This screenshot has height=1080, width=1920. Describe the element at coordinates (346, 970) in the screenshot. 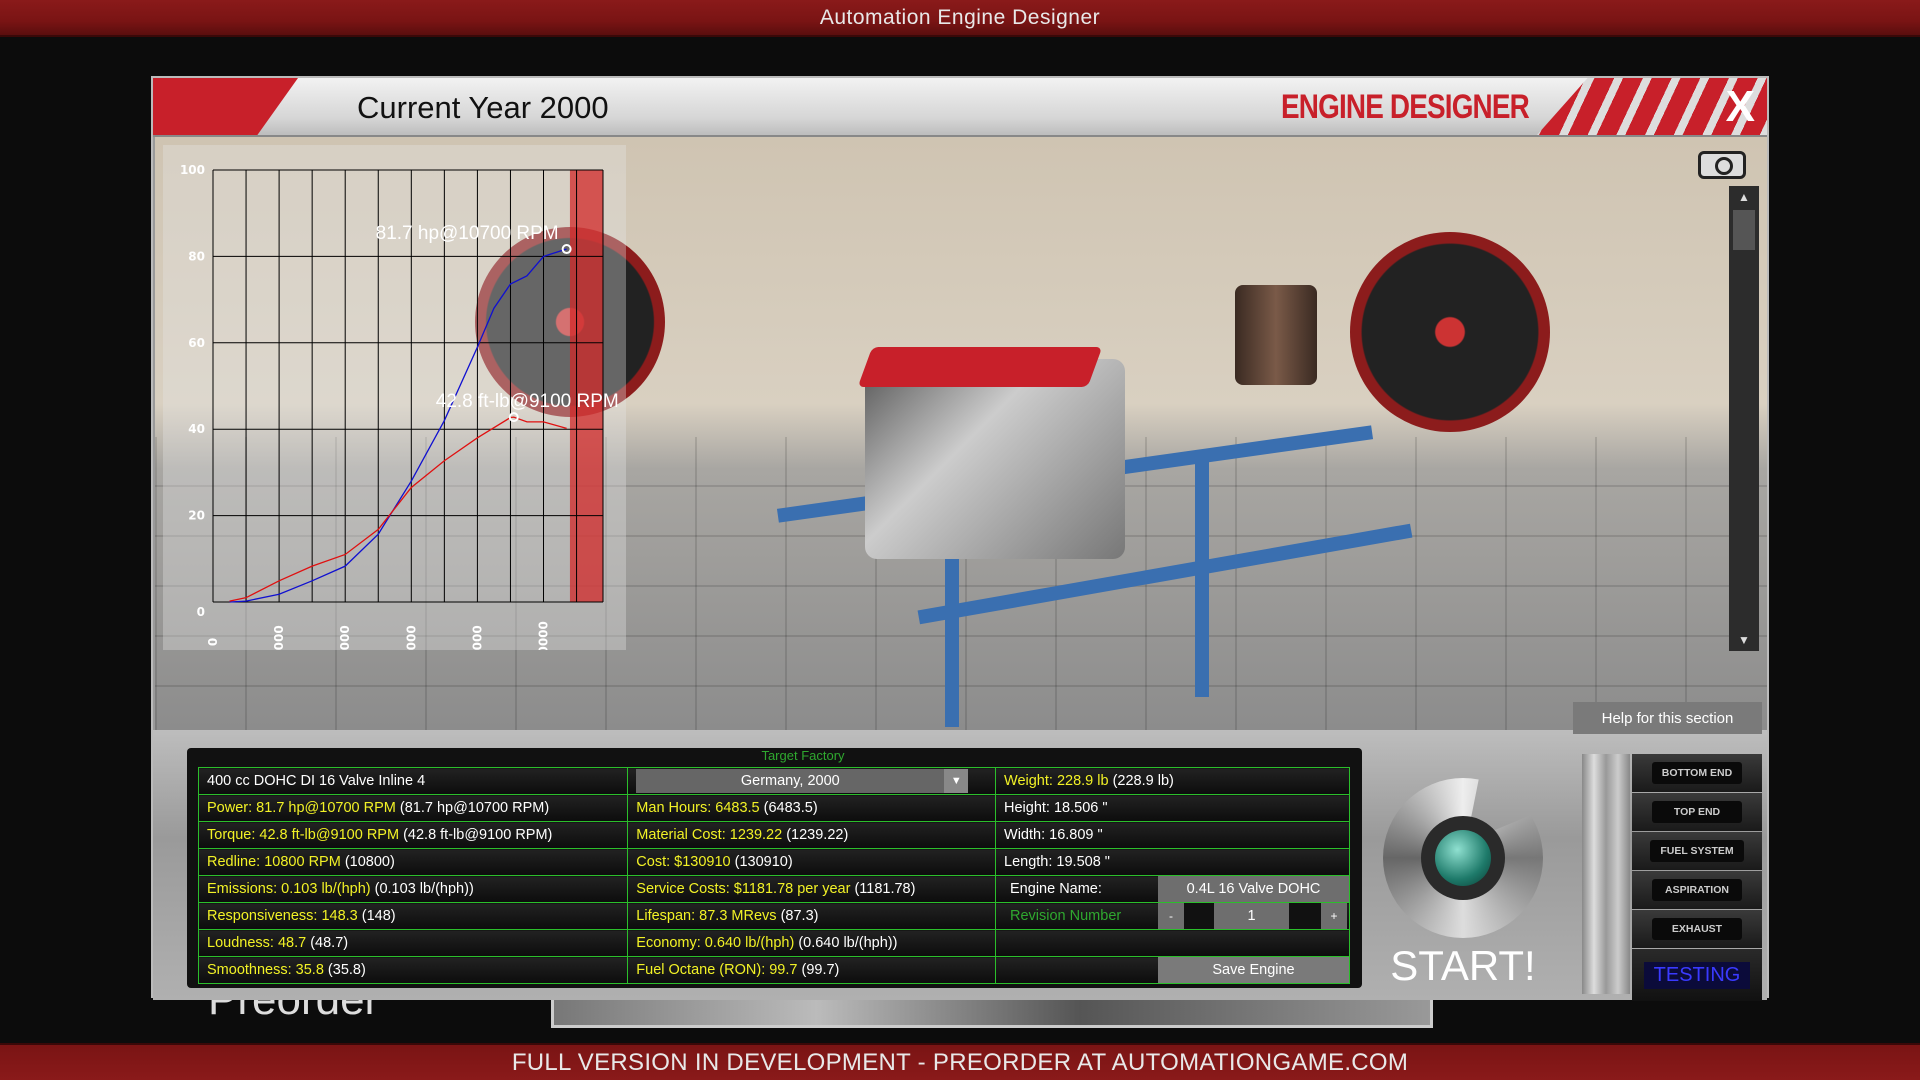

I see `smoothness-paren: (35.8)` at that location.